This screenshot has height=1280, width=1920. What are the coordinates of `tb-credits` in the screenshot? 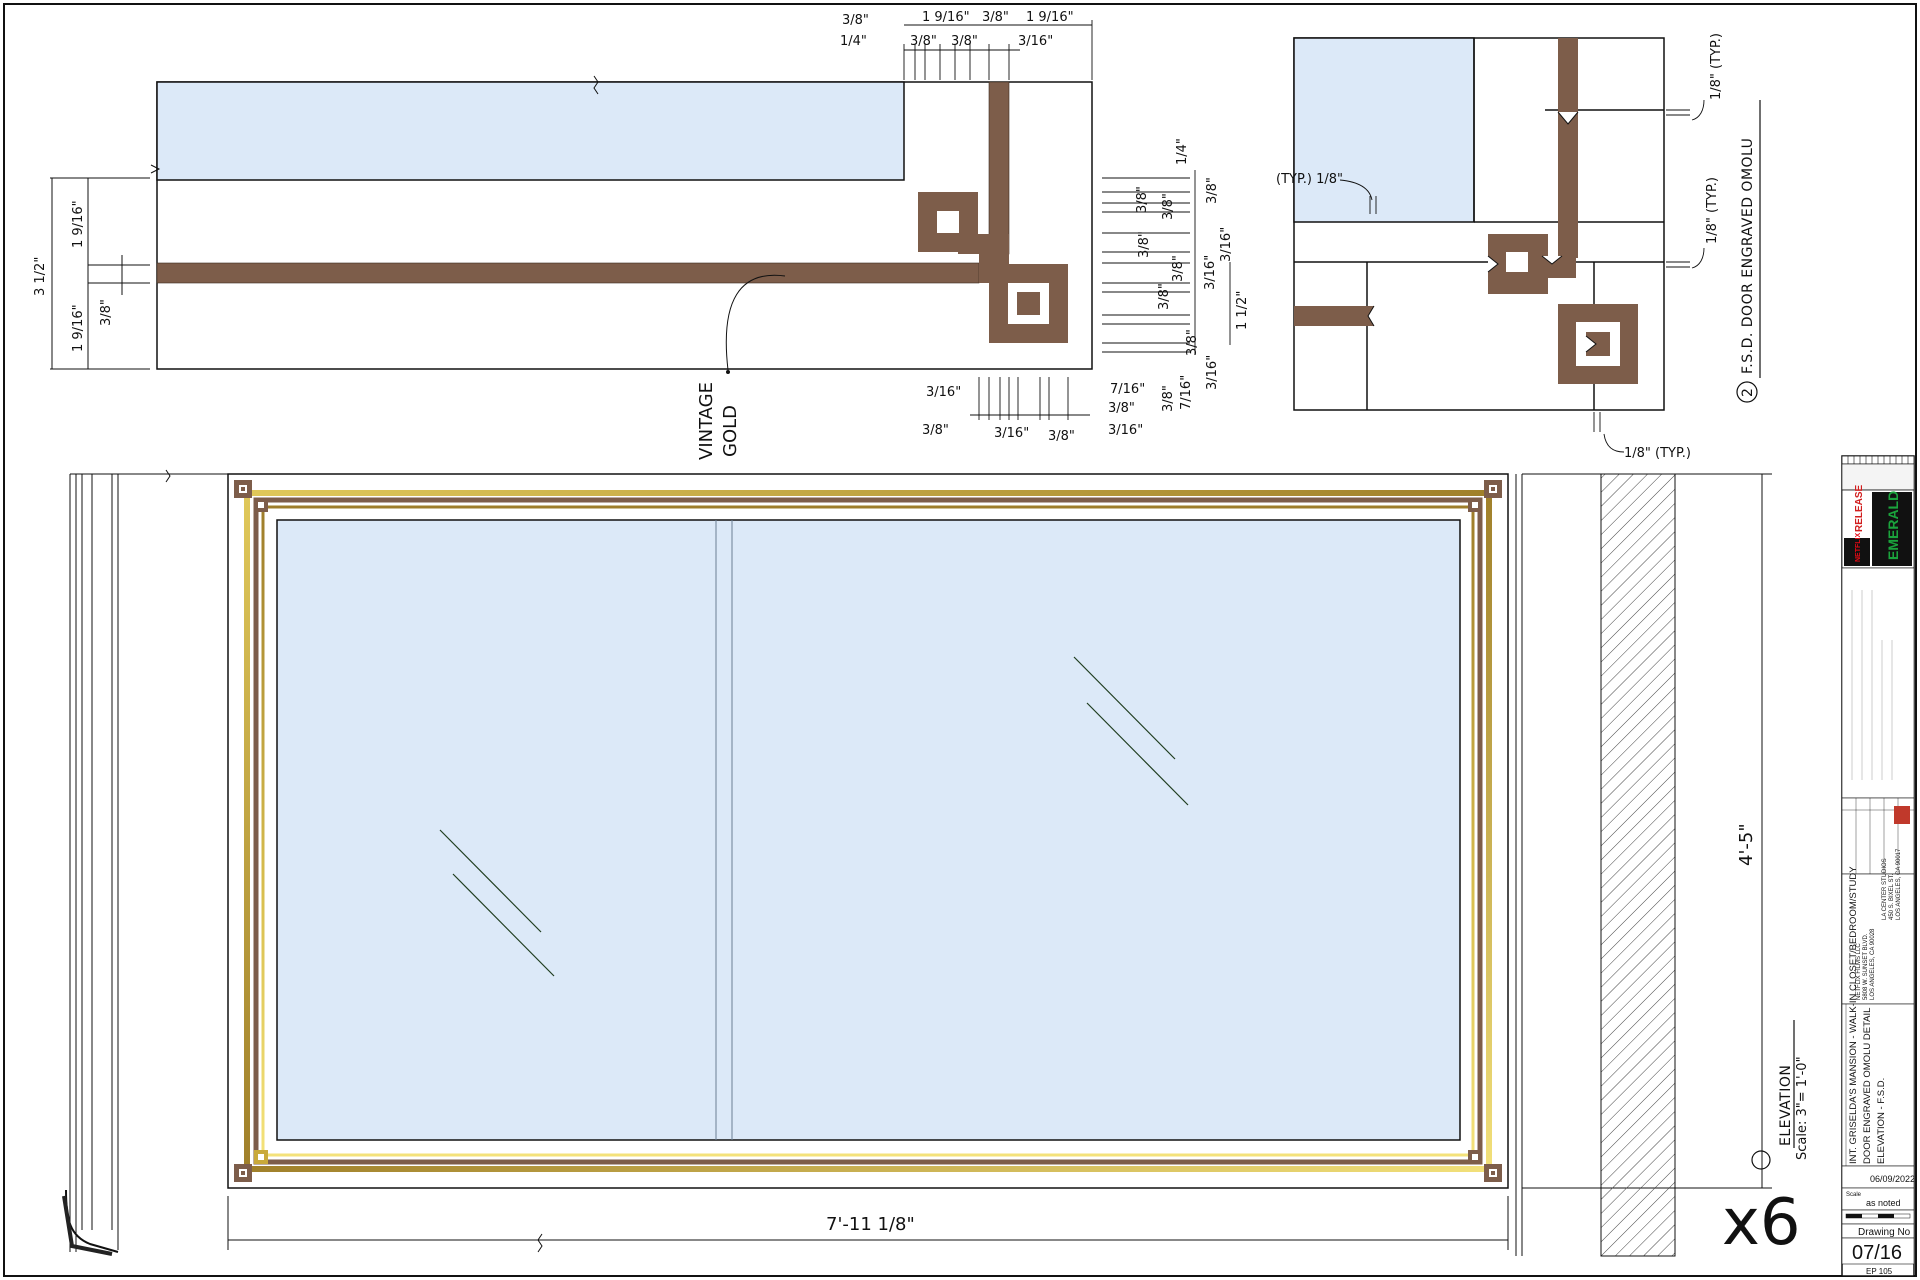 It's located at (1878, 683).